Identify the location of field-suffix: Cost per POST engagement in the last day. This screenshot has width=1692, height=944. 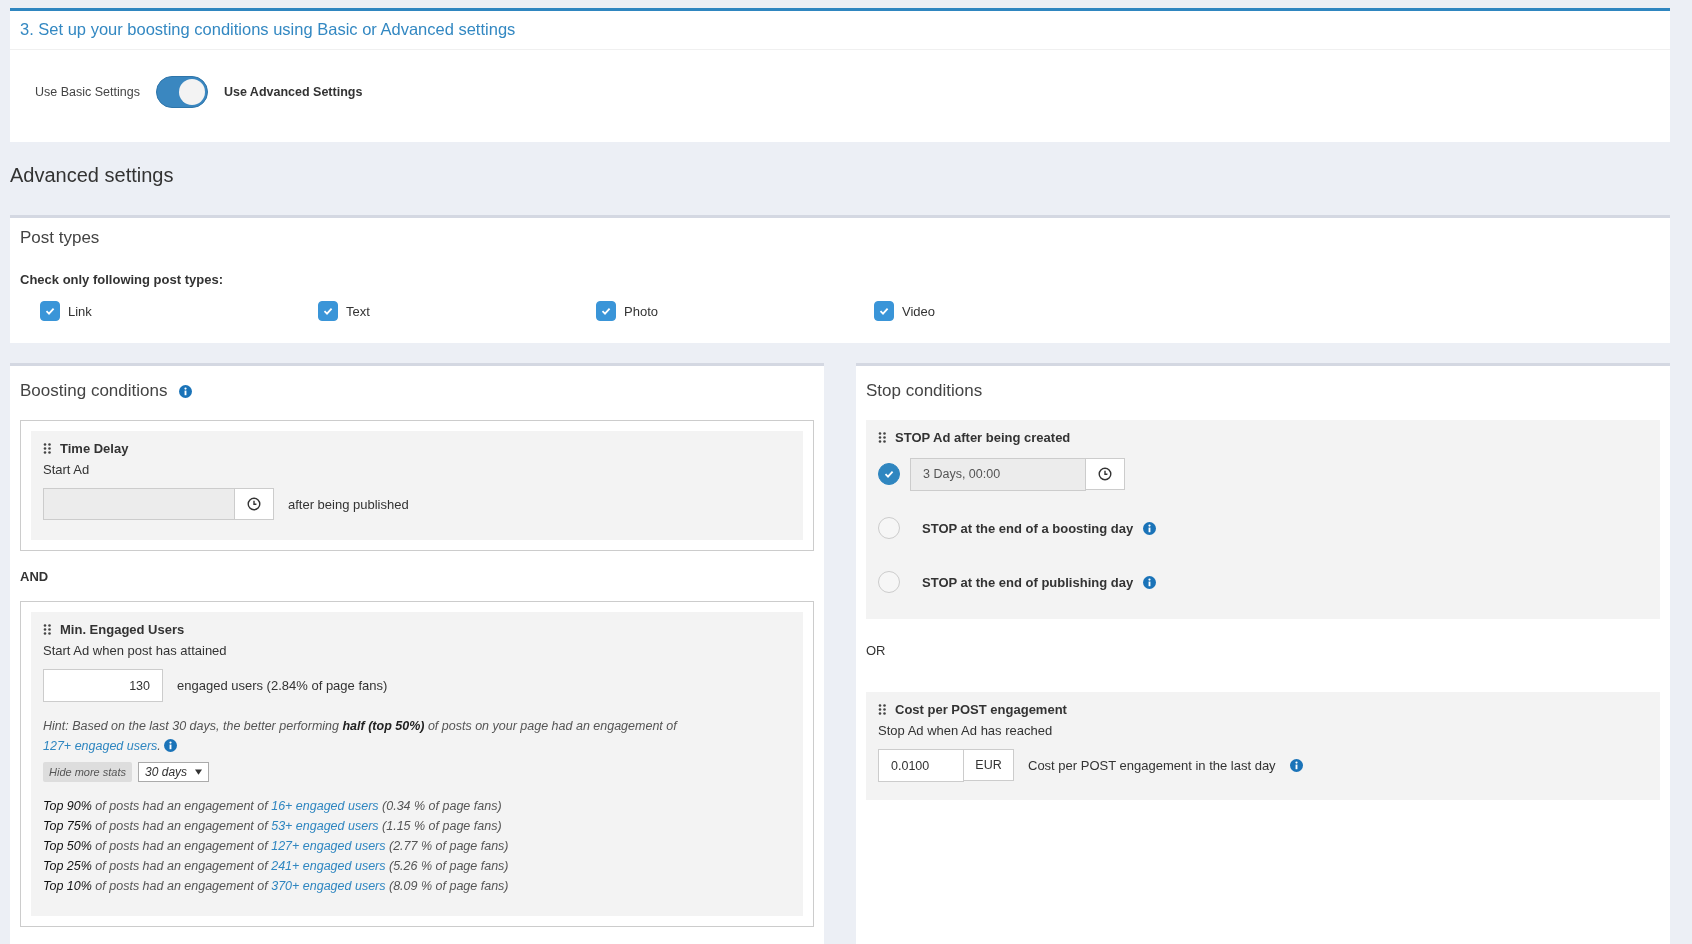
(1152, 765).